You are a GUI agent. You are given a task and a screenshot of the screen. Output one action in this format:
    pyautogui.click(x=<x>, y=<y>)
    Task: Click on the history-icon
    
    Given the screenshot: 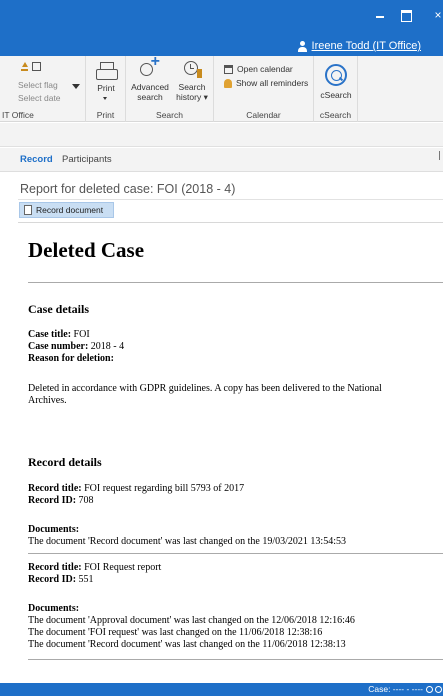 What is the action you would take?
    pyautogui.click(x=192, y=70)
    